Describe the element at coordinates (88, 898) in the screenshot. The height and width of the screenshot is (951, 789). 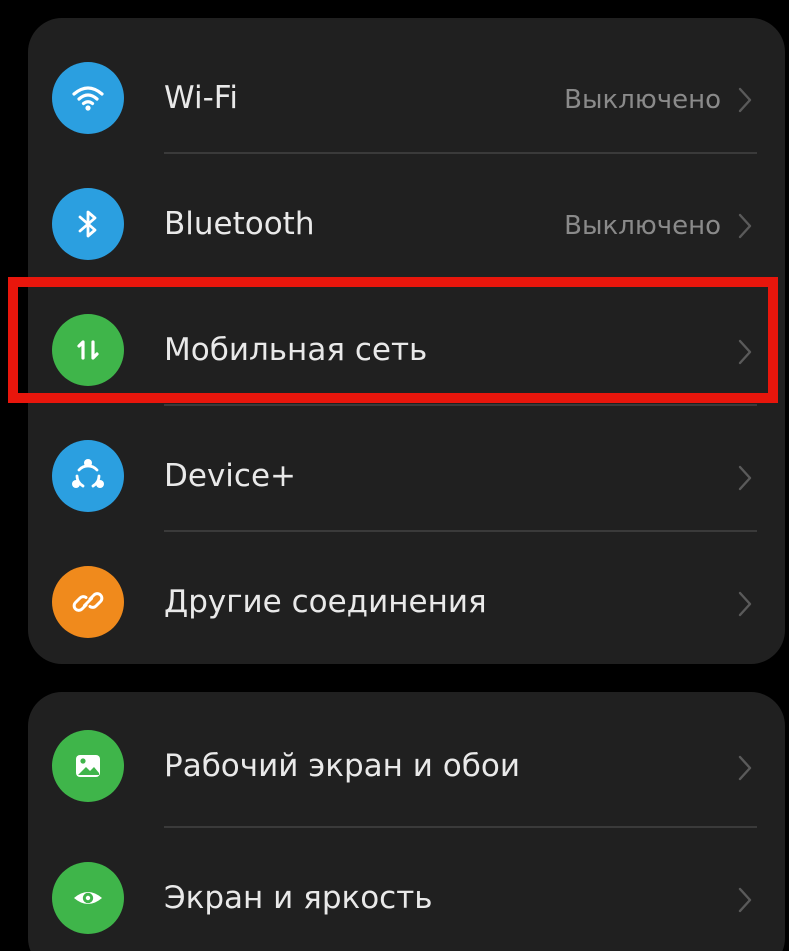
I see `eye-icon` at that location.